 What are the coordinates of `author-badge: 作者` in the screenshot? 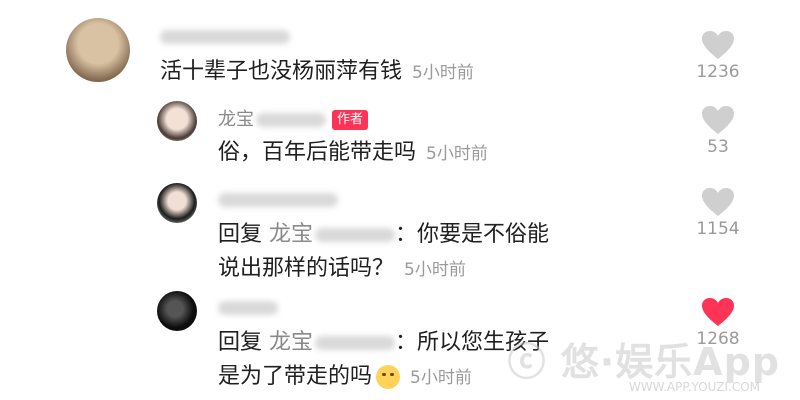 It's located at (350, 120).